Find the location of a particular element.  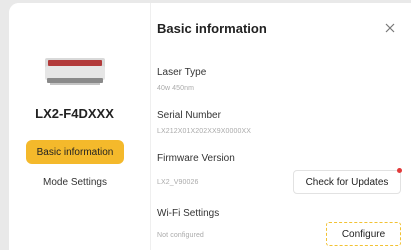

firmware-version-label: Firmware Version is located at coordinates (196, 158).